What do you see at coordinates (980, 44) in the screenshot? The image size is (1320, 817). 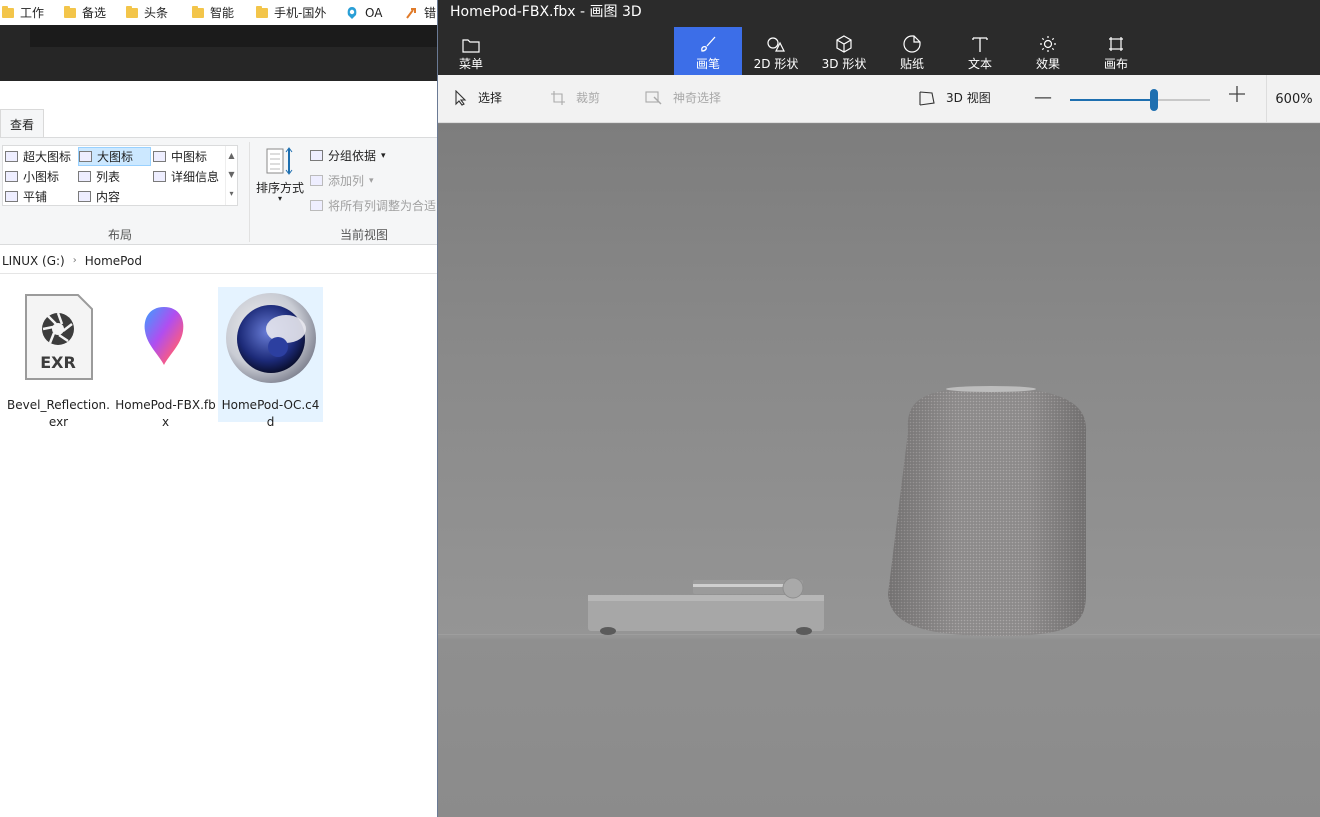 I see `text-icon` at bounding box center [980, 44].